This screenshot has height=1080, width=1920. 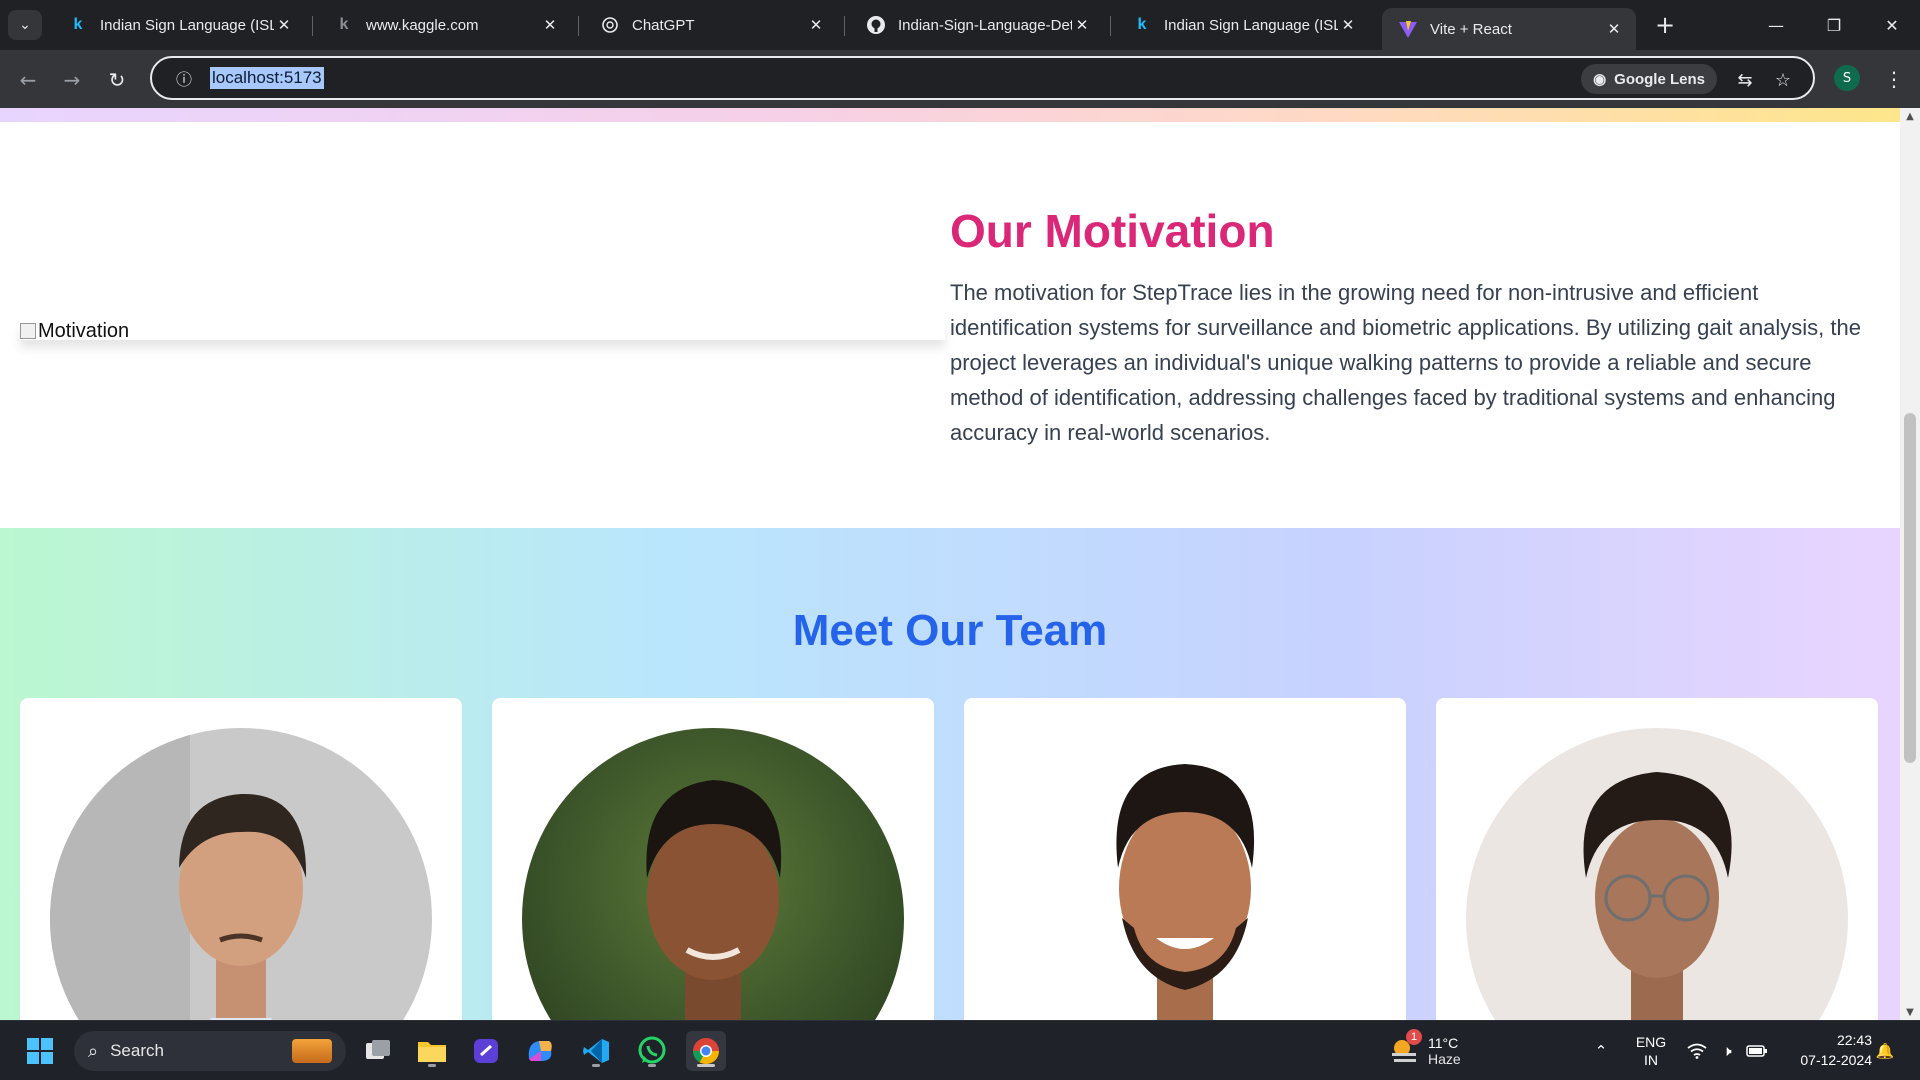 I want to click on reload-icon: ↻, so click(x=117, y=80).